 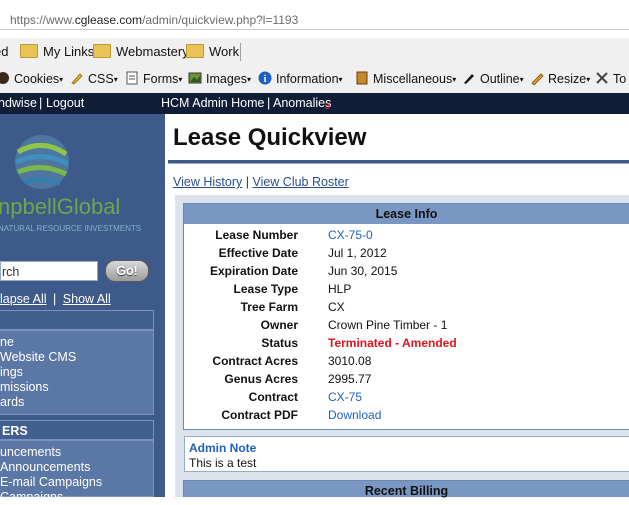 What do you see at coordinates (493, 78) in the screenshot?
I see `outline-menu: Outline▾` at bounding box center [493, 78].